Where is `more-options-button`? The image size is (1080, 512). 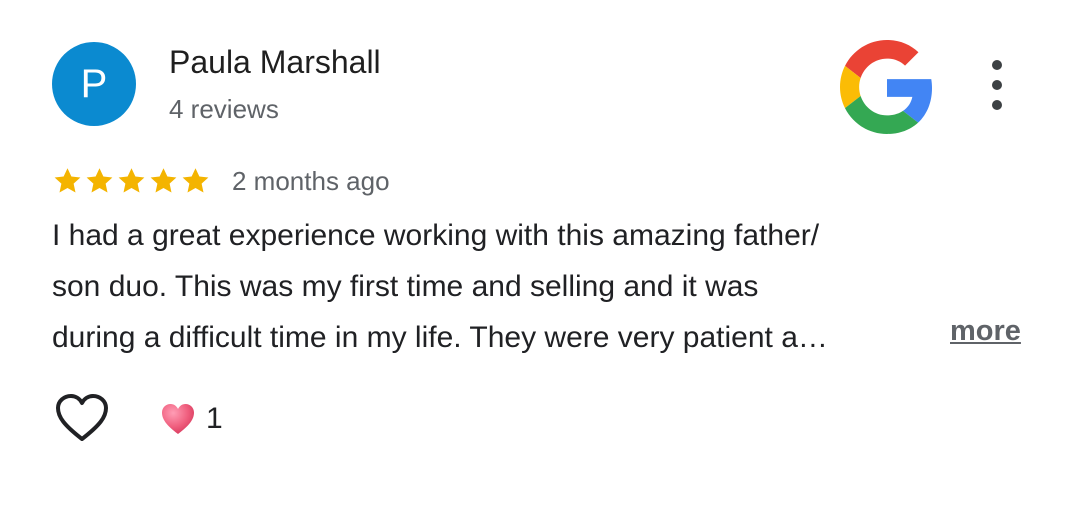
more-options-button is located at coordinates (997, 85).